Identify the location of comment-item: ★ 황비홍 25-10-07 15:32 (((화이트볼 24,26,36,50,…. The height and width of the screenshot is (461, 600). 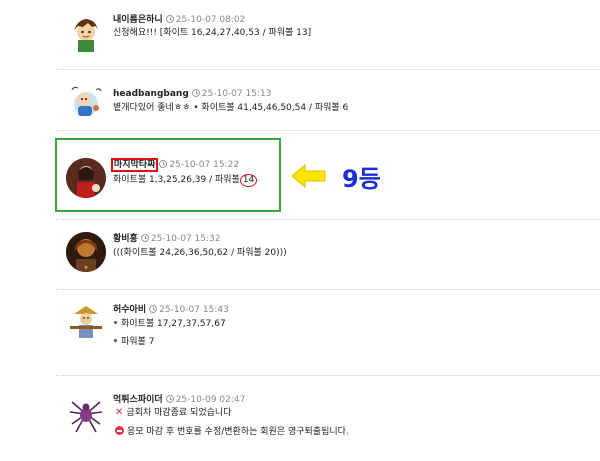
(300, 254).